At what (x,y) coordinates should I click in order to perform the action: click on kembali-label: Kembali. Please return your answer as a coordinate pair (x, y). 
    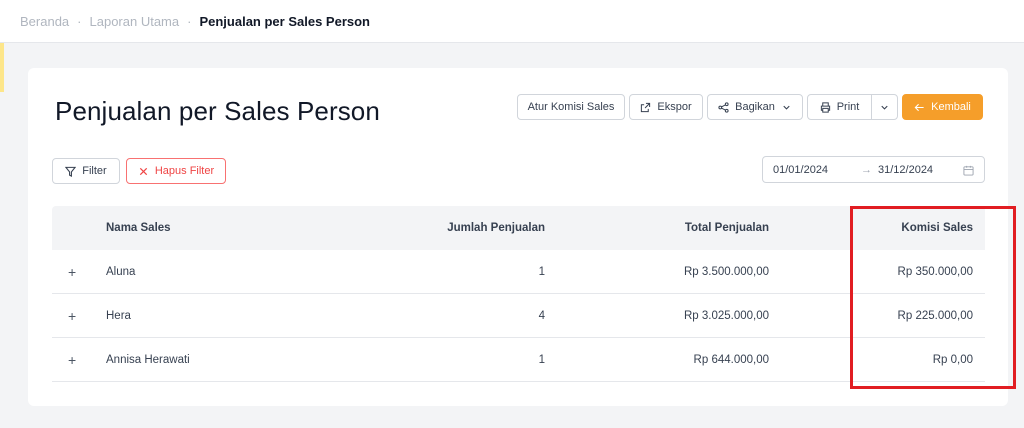
    Looking at the image, I should click on (951, 107).